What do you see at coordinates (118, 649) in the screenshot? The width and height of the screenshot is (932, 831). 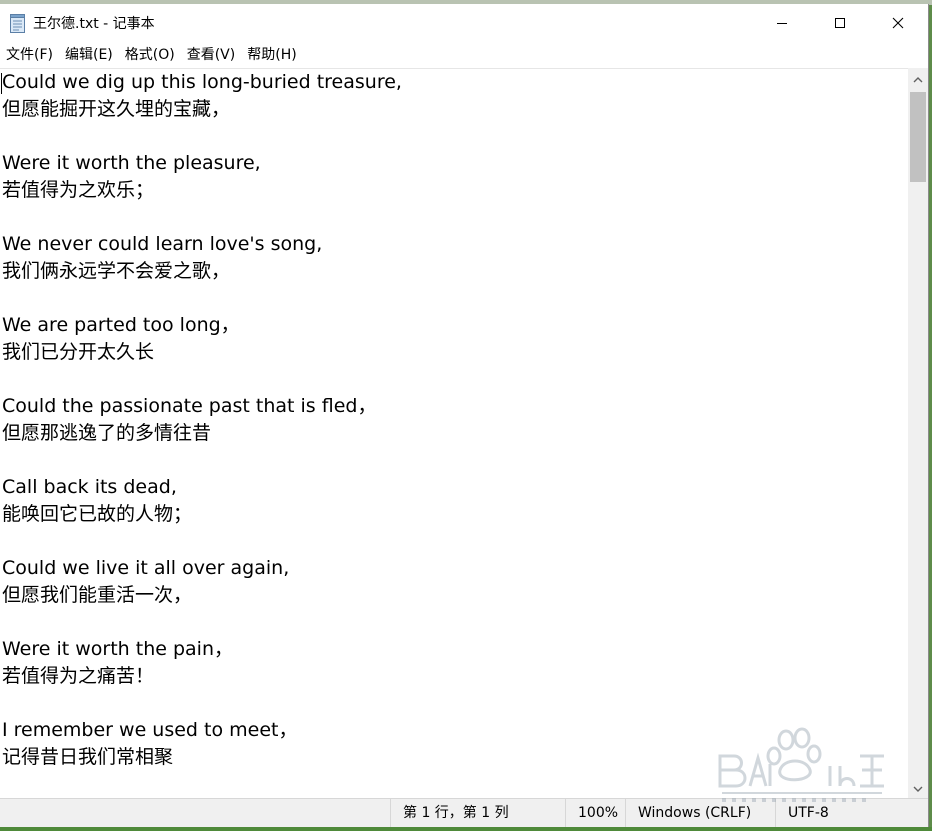 I see `text-line: Were it worth the pain，` at bounding box center [118, 649].